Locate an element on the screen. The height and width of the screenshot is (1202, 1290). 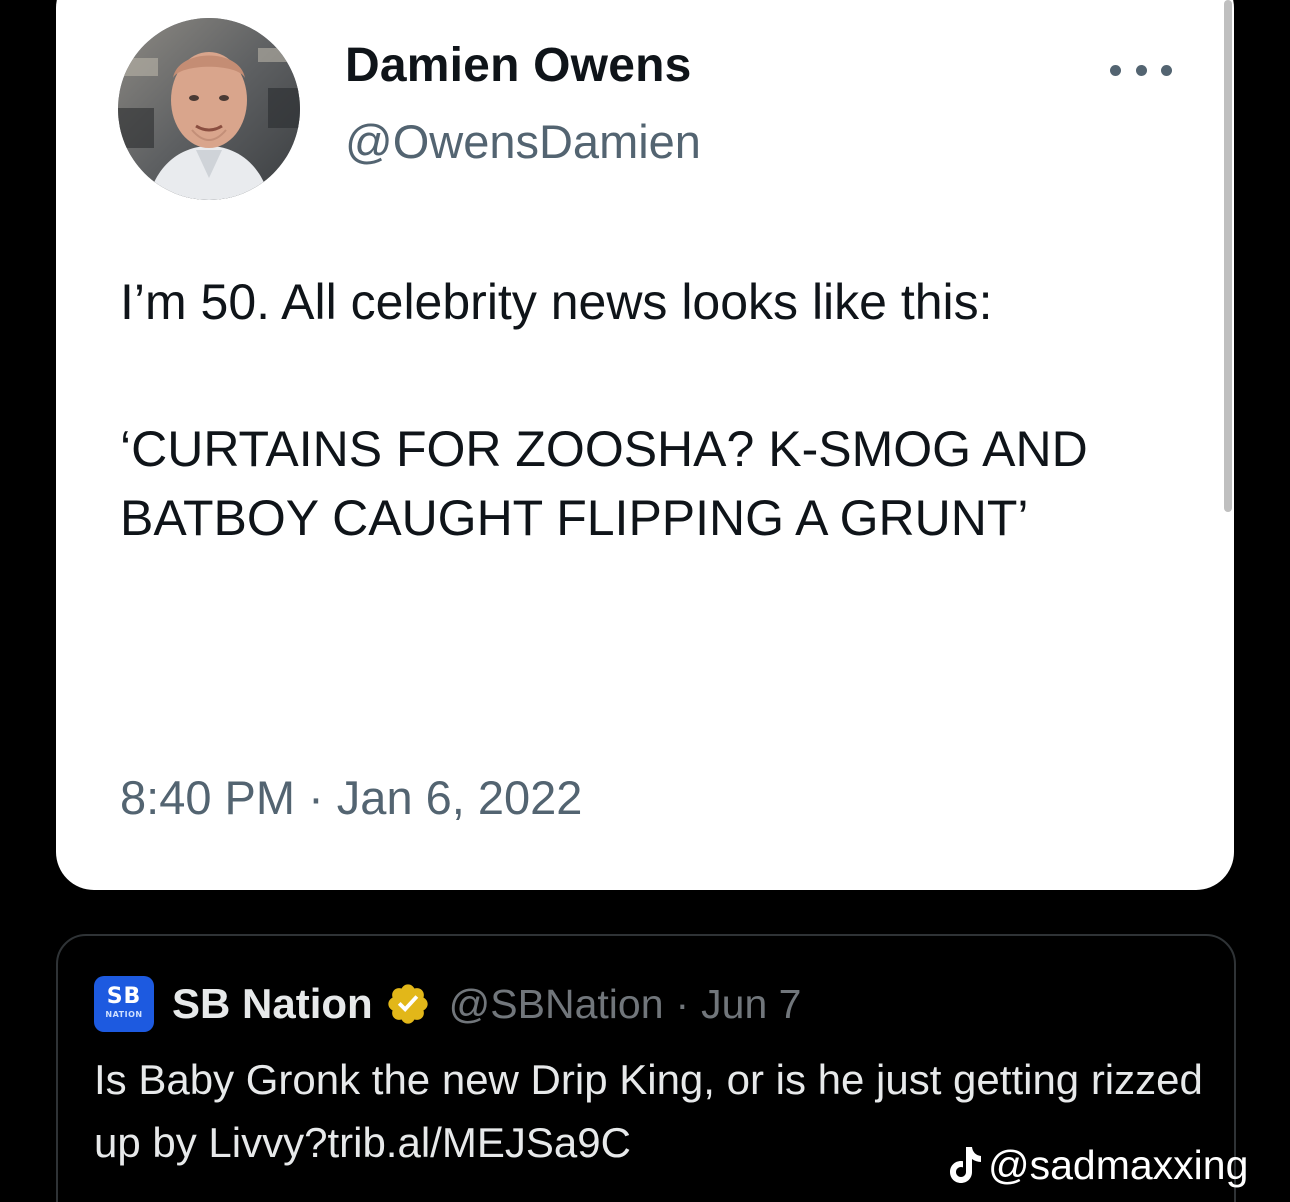
quoted-tweet-date: Jun 7 is located at coordinates (751, 1004).